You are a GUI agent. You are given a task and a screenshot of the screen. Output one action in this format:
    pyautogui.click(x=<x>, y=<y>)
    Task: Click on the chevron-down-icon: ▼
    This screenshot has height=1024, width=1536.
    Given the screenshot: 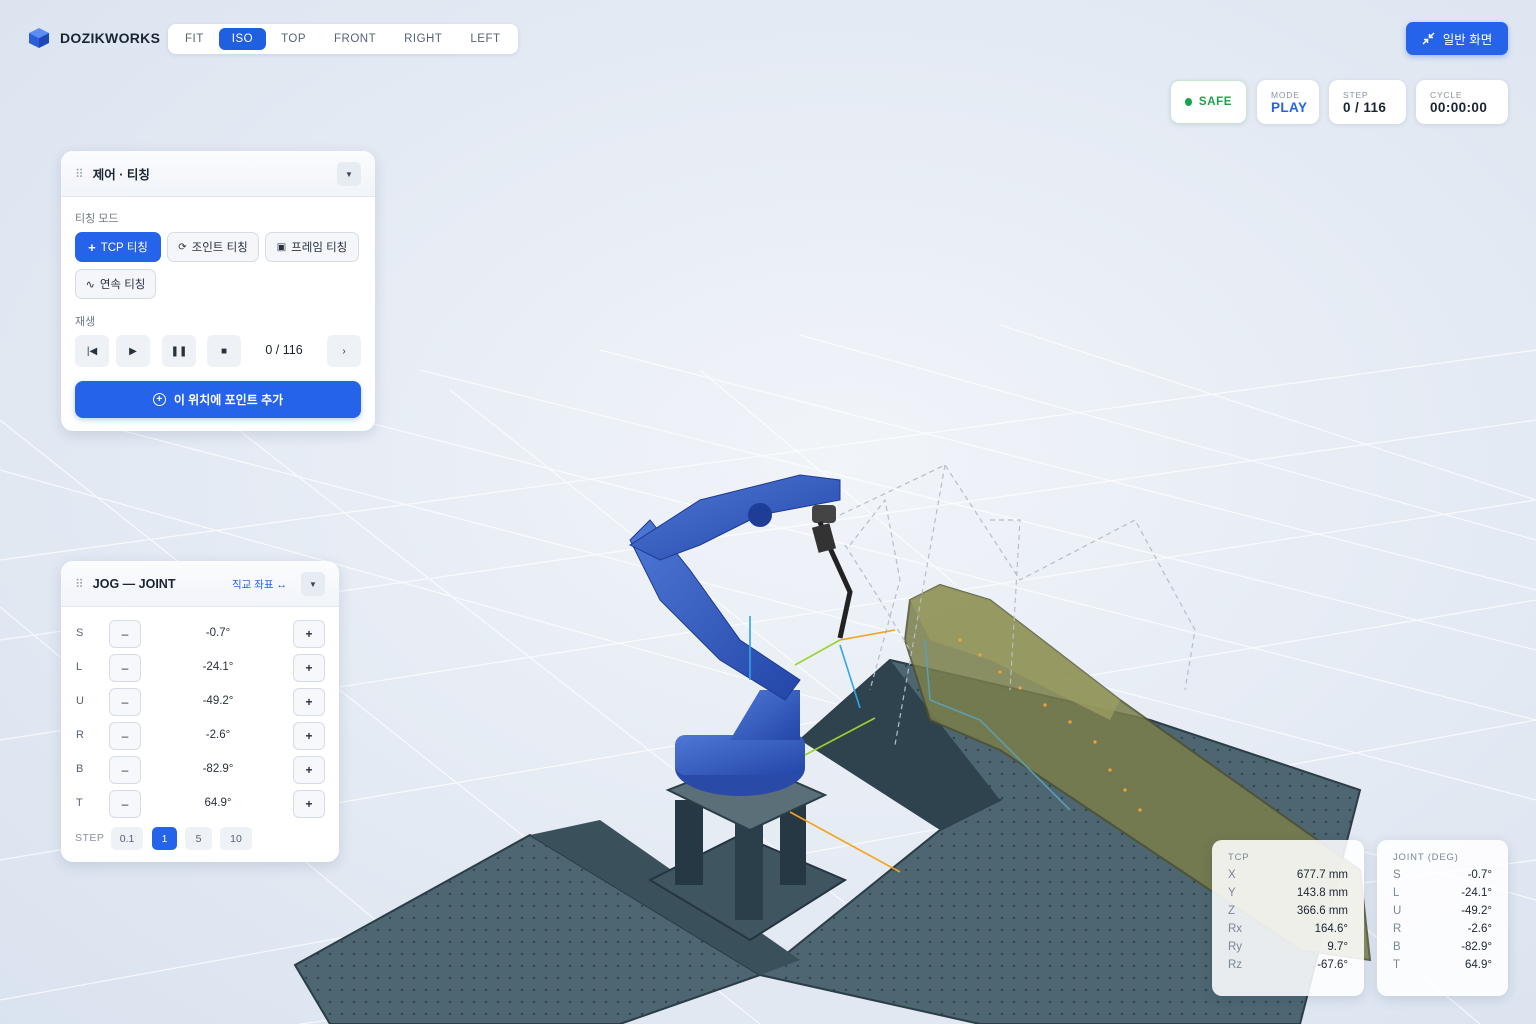 What is the action you would take?
    pyautogui.click(x=313, y=584)
    